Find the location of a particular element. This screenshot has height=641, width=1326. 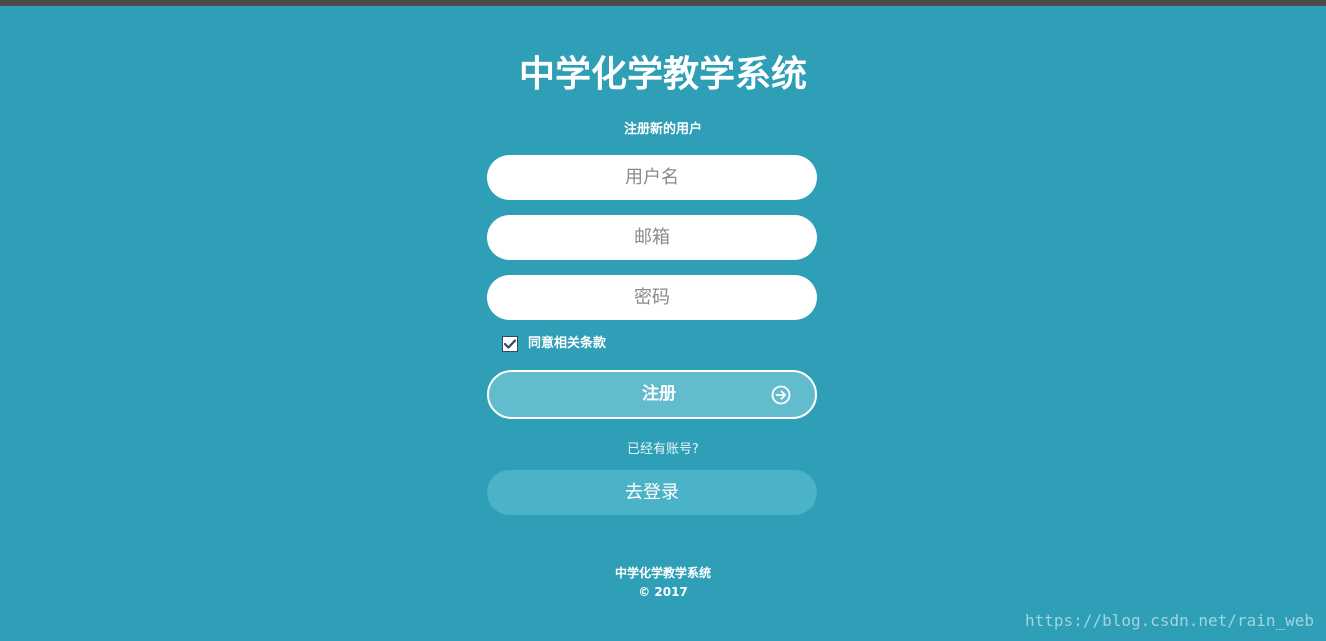

form-subtitle: 注册新的用户 is located at coordinates (662, 129).